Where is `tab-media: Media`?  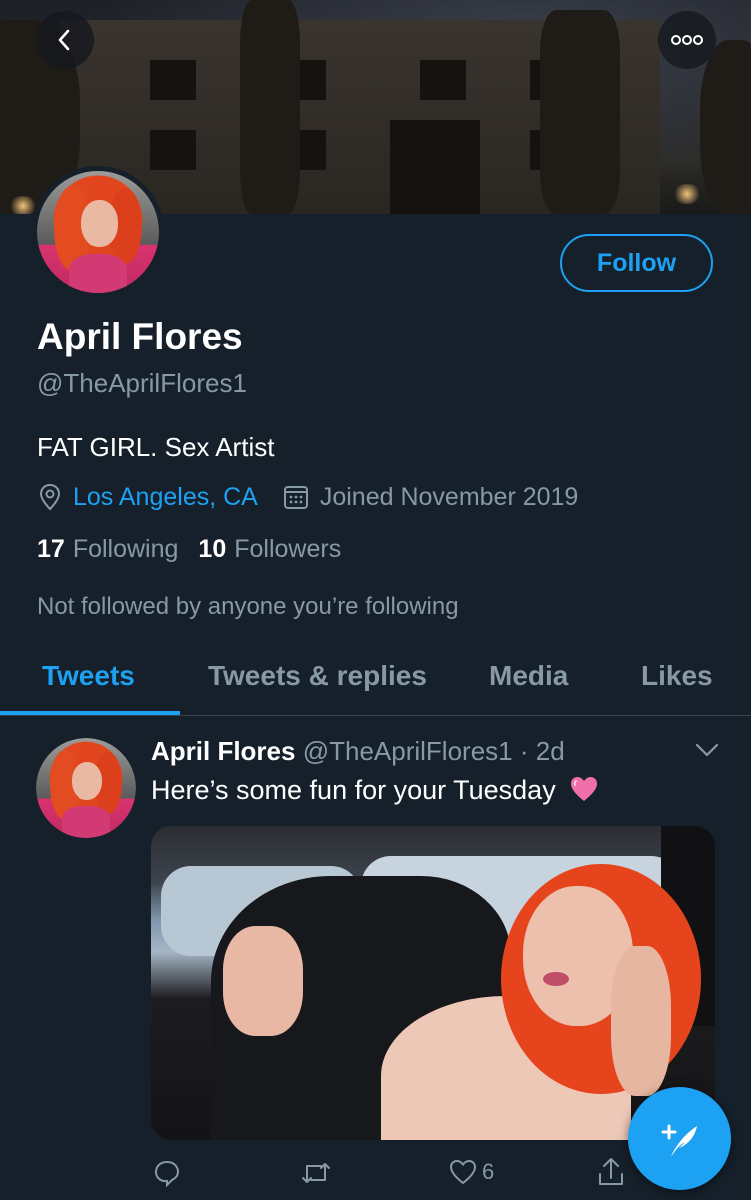
tab-media: Media is located at coordinates (528, 676).